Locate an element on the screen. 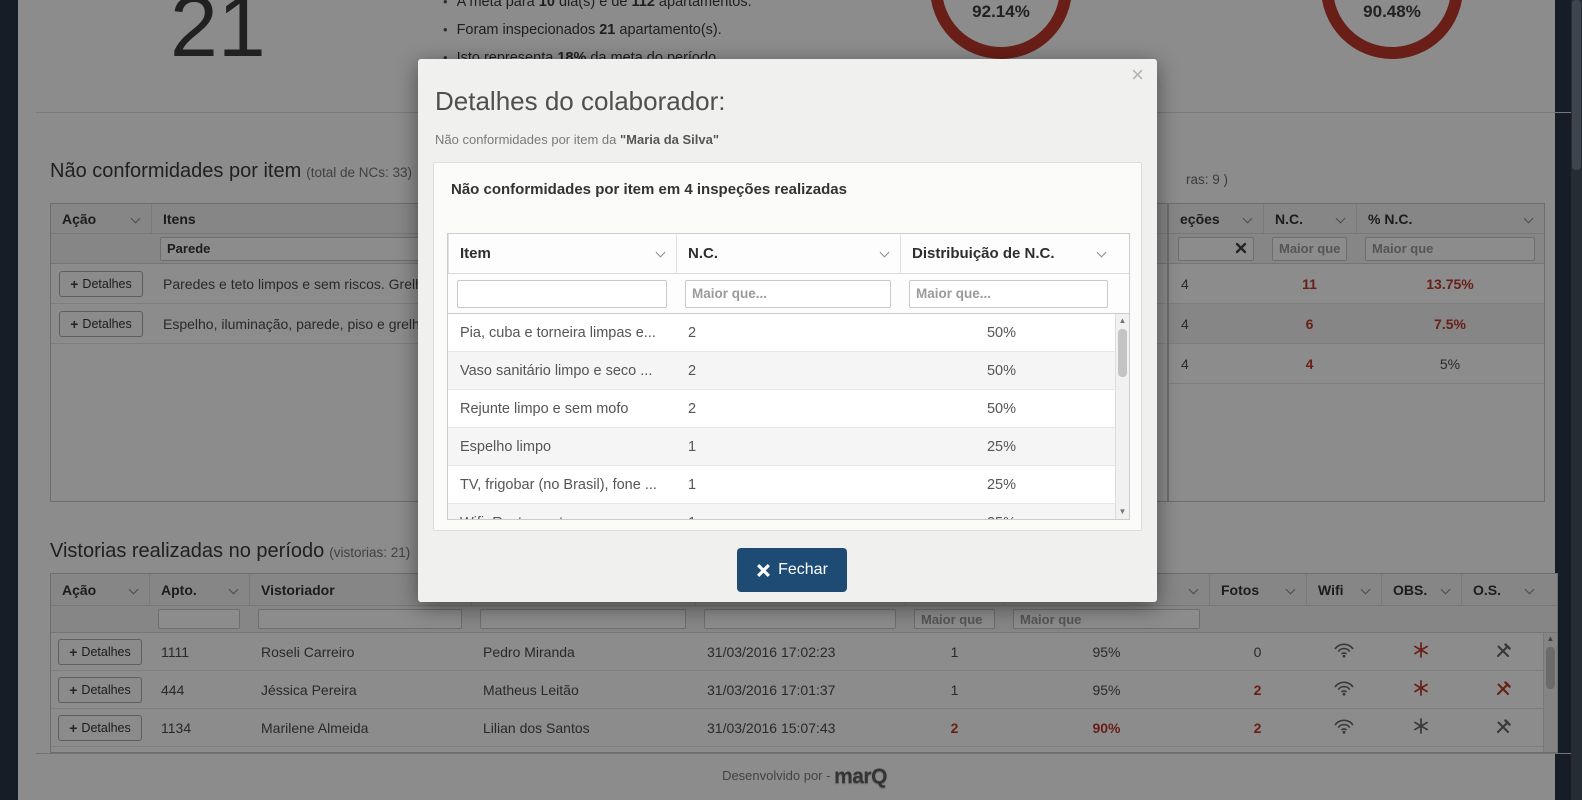  table-row: Pia, cuba e torneira limpas e... 2 50% is located at coordinates (788, 333).